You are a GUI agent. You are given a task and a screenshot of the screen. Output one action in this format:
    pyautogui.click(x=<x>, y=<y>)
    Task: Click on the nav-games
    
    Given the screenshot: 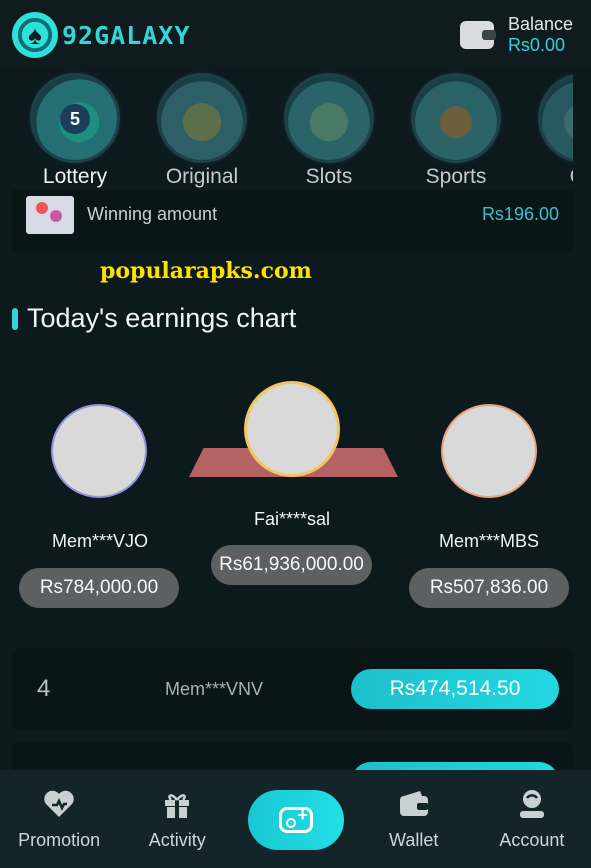 What is the action you would take?
    pyautogui.click(x=295, y=819)
    